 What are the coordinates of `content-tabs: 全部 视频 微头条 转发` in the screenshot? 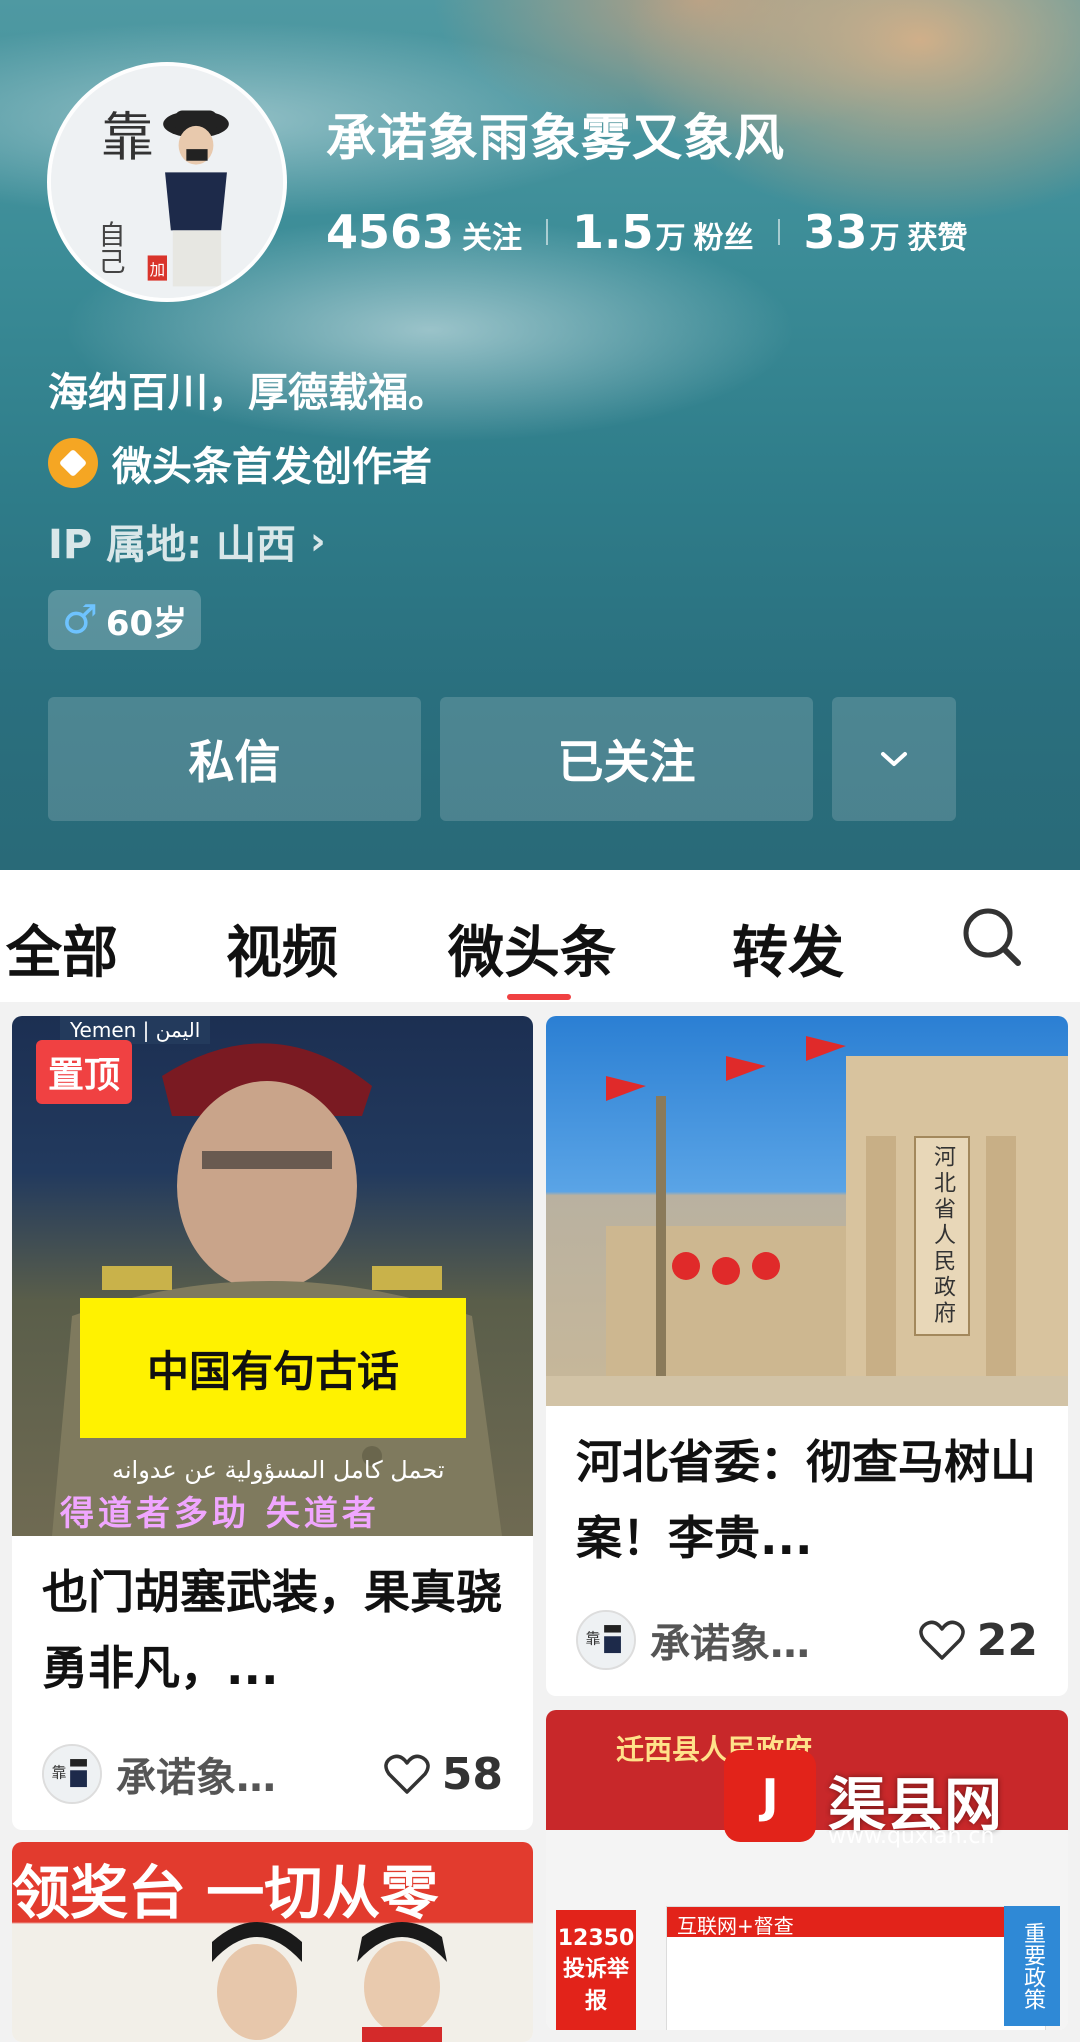 It's located at (540, 936).